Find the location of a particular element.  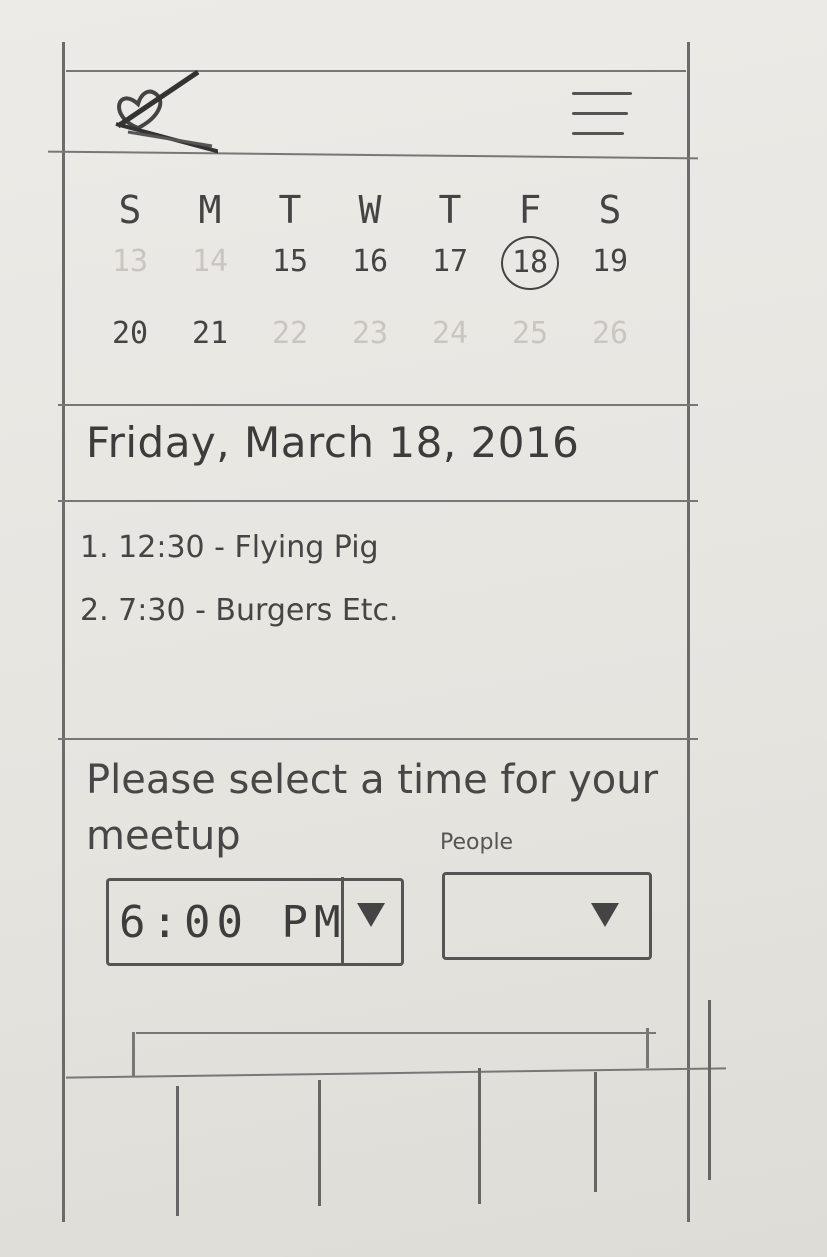

selected-day-circle: 18 is located at coordinates (530, 263).